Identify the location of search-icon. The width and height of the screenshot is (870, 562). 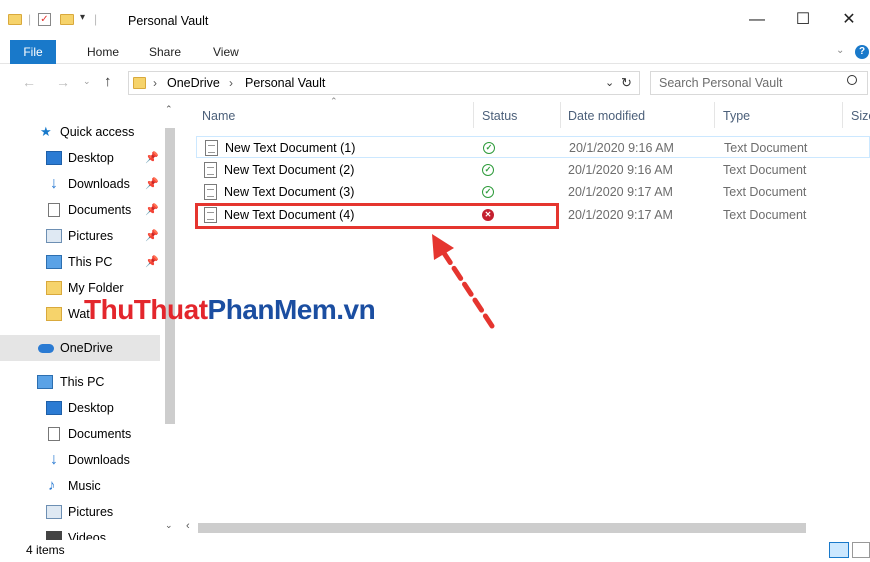
(852, 80).